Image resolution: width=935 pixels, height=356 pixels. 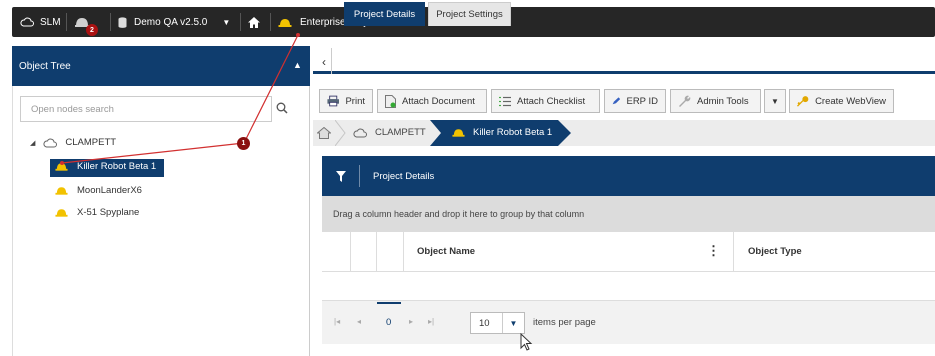 I want to click on tab-project-settings: Project Settings, so click(x=469, y=14).